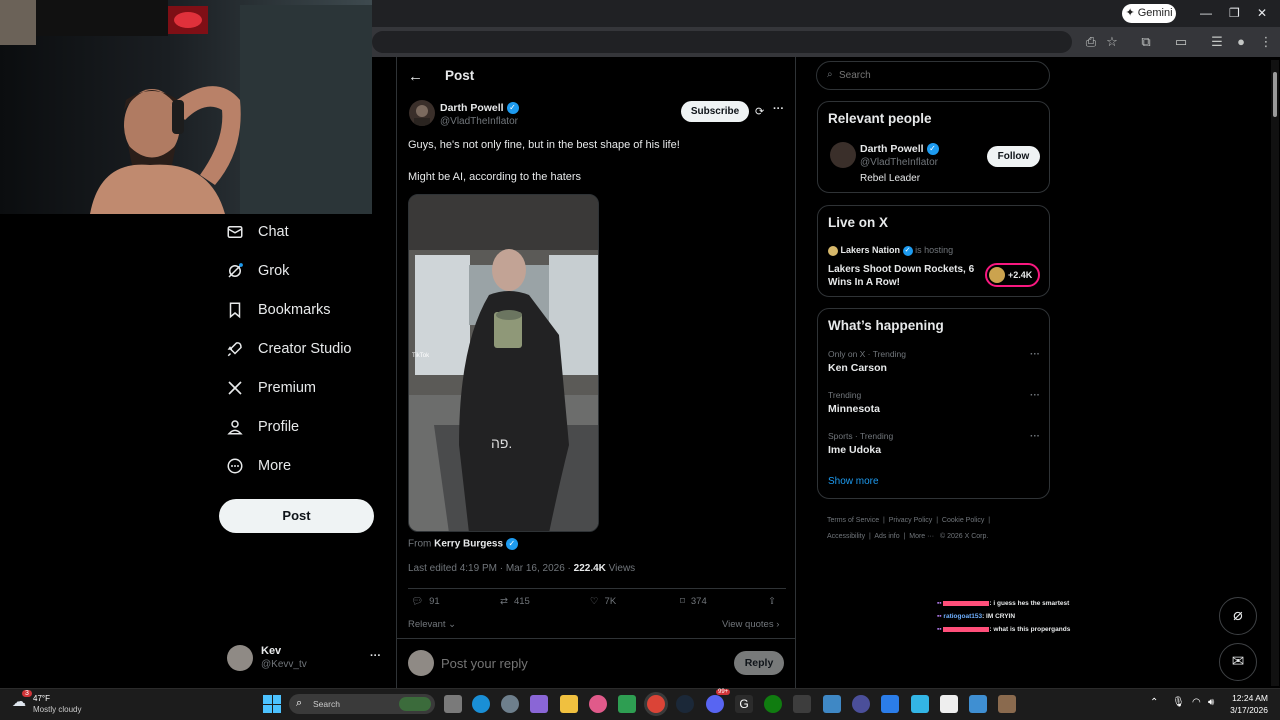  Describe the element at coordinates (279, 427) in the screenshot. I see `nav-label-profile: Profile` at that location.